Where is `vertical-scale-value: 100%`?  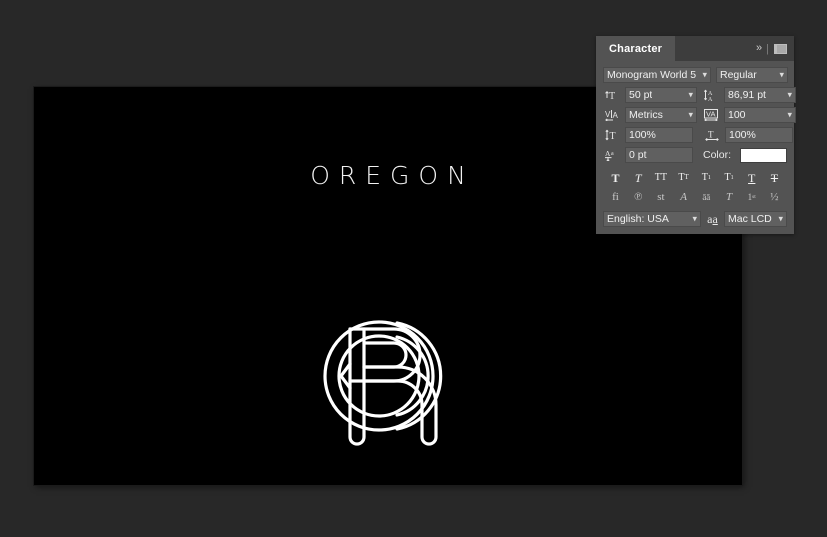
vertical-scale-value: 100% is located at coordinates (642, 135).